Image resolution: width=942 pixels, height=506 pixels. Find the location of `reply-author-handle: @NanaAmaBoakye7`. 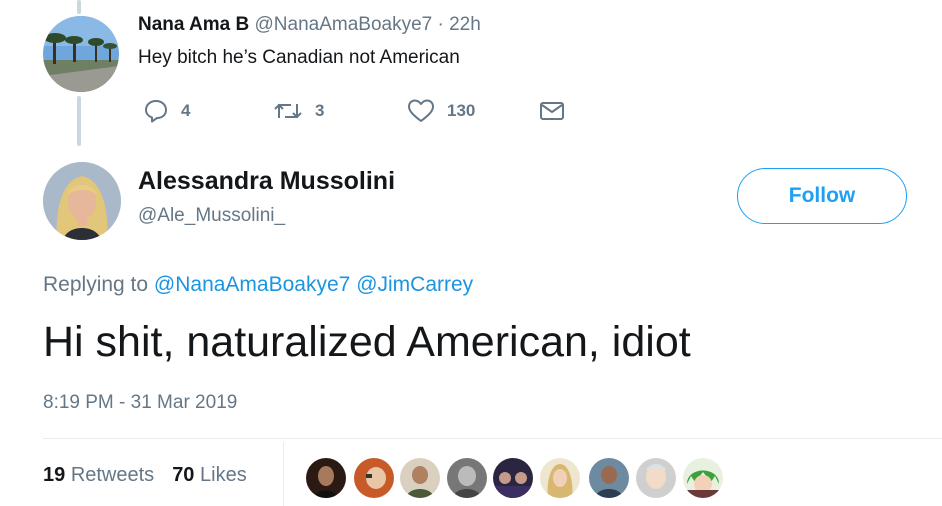

reply-author-handle: @NanaAmaBoakye7 is located at coordinates (344, 24).